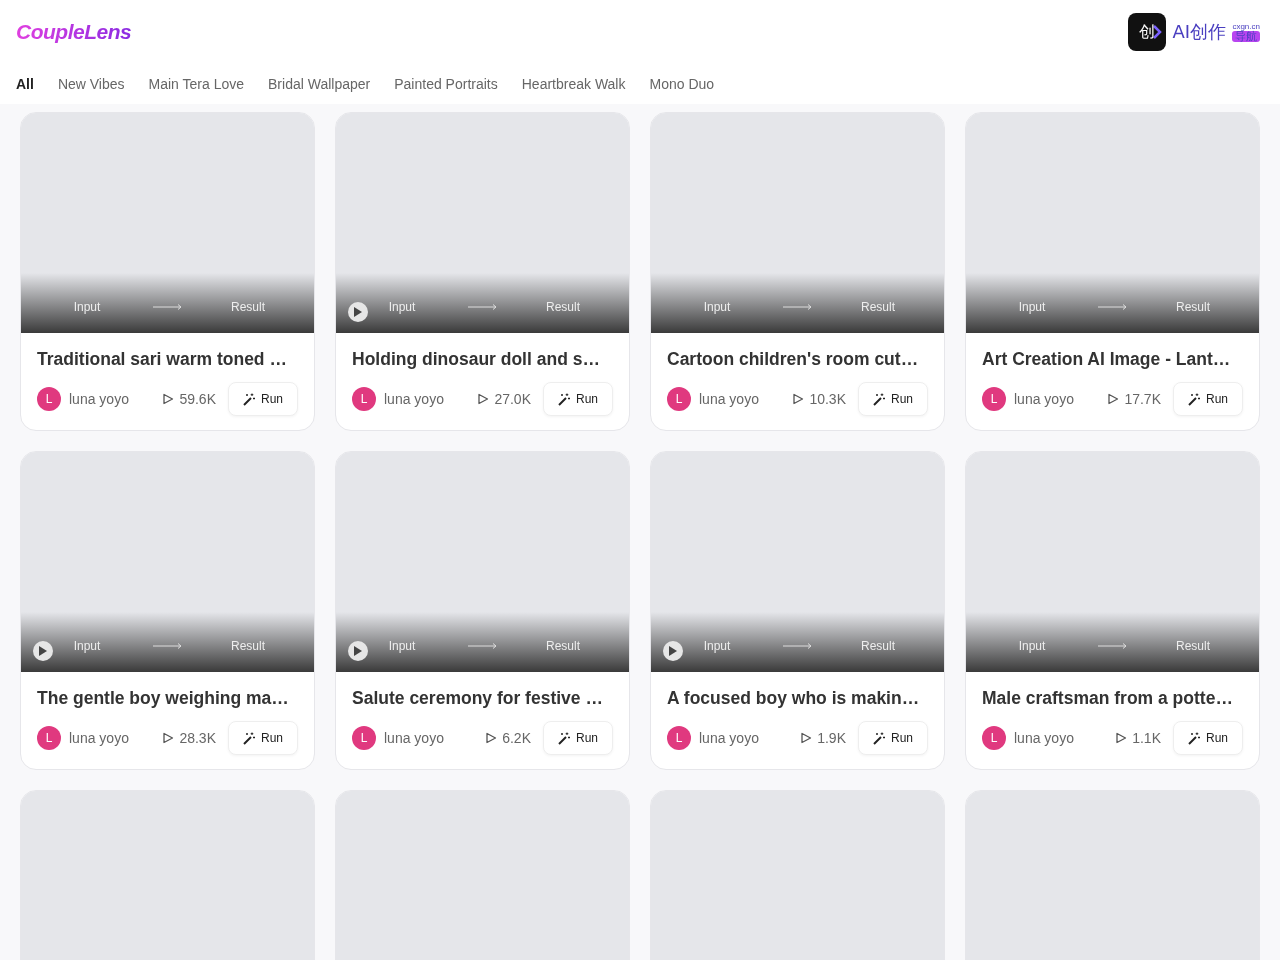  Describe the element at coordinates (1199, 32) in the screenshot. I see `partner-name: AI创作` at that location.